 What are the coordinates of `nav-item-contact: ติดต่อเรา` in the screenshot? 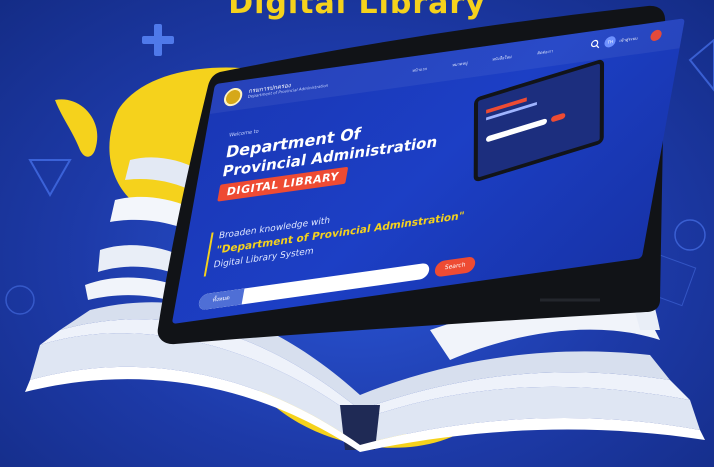 It's located at (545, 51).